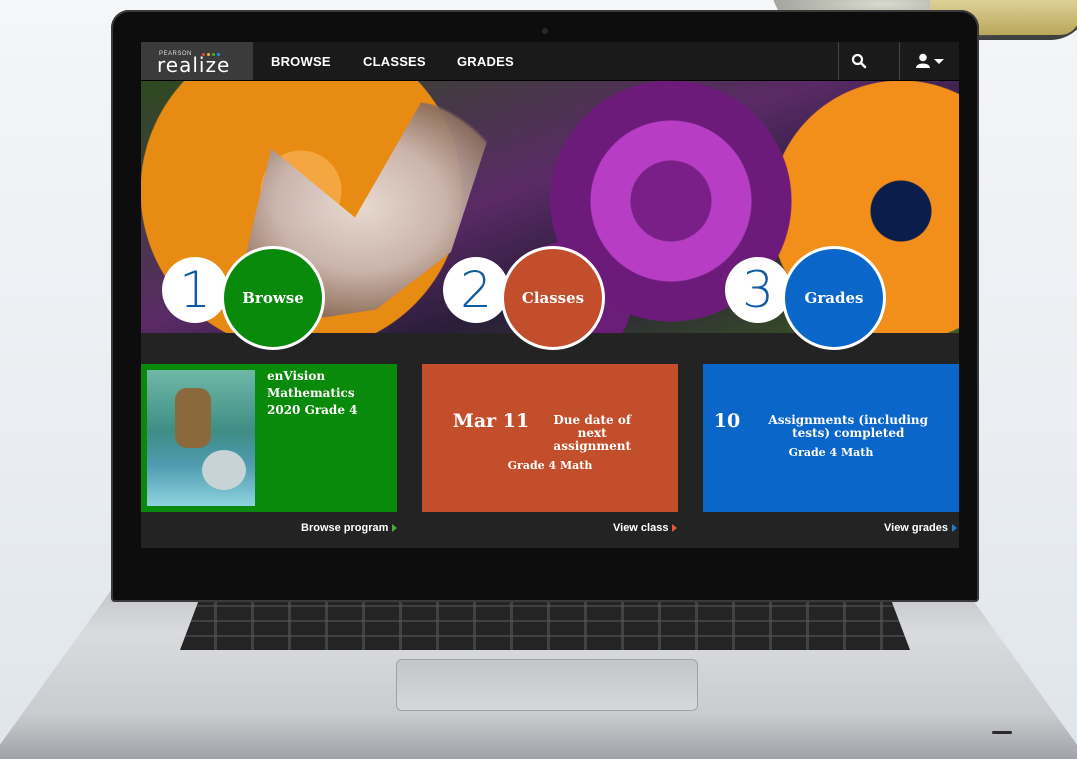 This screenshot has width=1077, height=759. Describe the element at coordinates (550, 61) in the screenshot. I see `top-navbar: PEARSON realize BROWSE CLASSES GRADES` at that location.